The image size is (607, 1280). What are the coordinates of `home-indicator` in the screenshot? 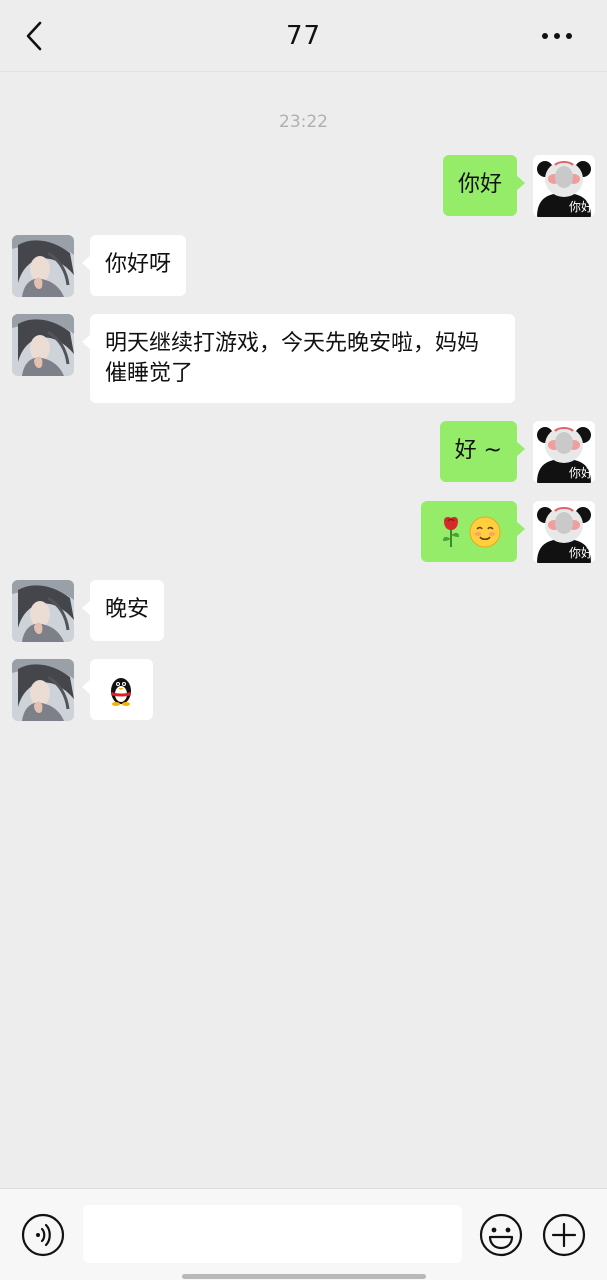 It's located at (304, 1276).